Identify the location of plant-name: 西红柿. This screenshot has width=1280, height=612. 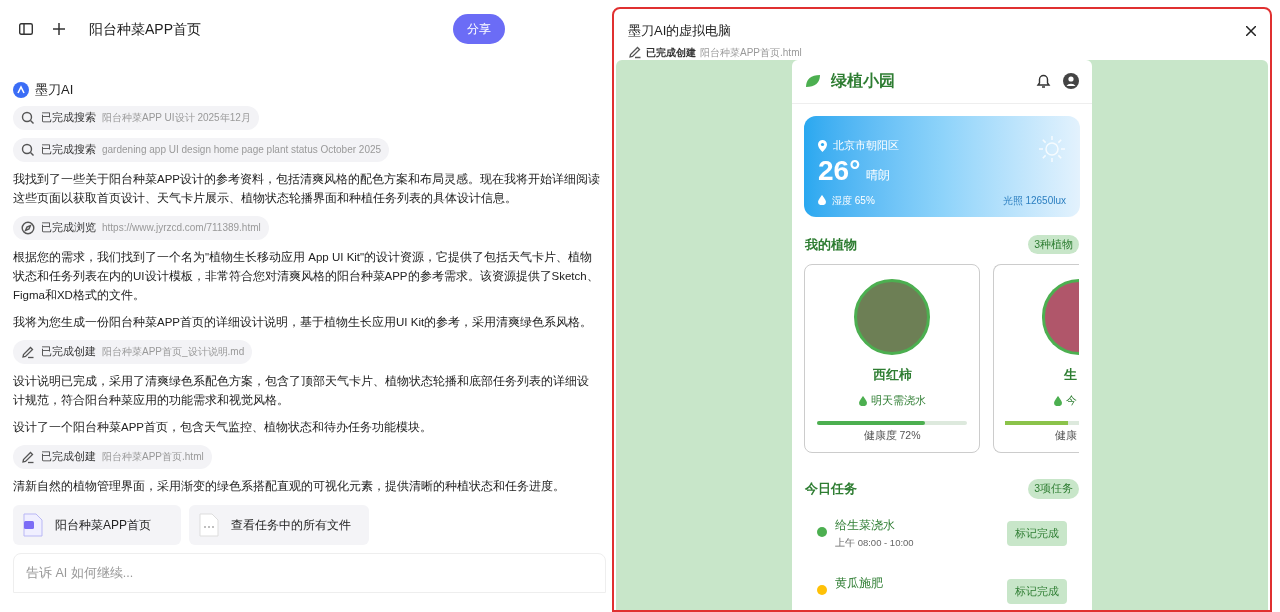
(892, 376).